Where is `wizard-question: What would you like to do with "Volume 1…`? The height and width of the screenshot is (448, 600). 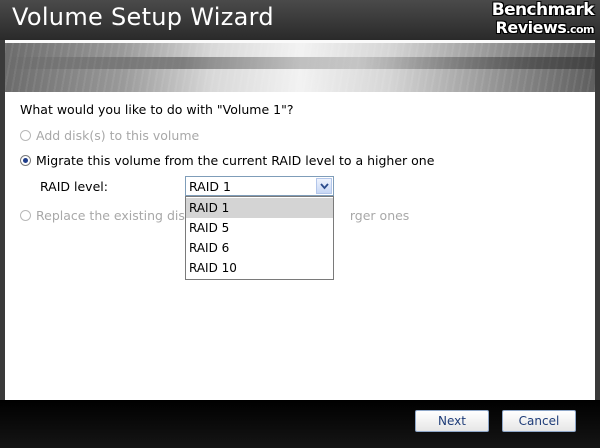
wizard-question: What would you like to do with "Volume 1… is located at coordinates (157, 109).